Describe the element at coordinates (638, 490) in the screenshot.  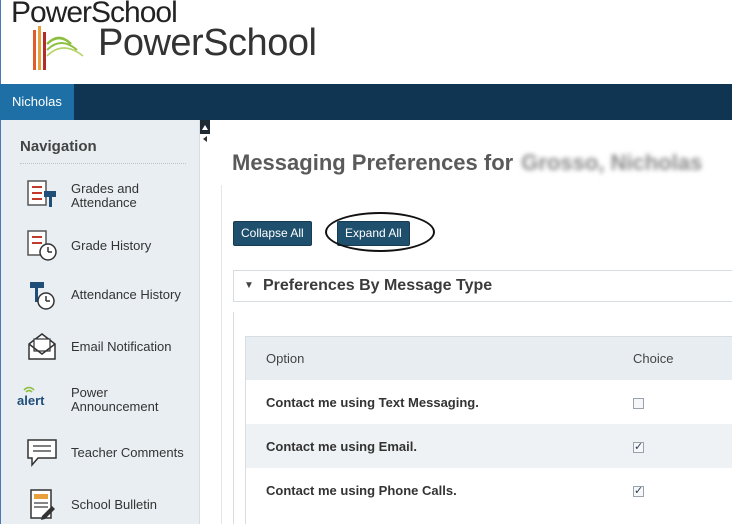
I see `phone-calls-checkbox` at that location.